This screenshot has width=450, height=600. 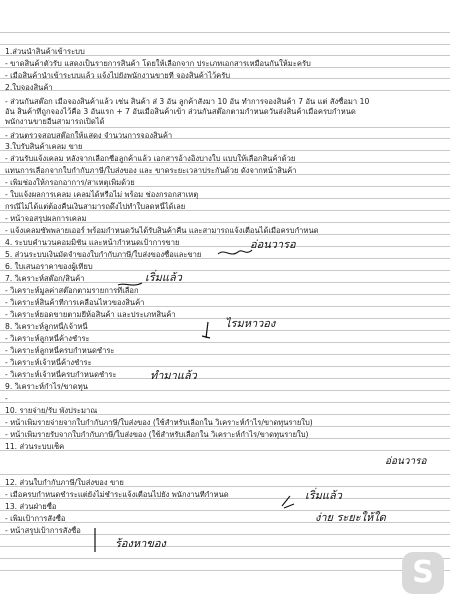 I want to click on section-heading-11: 11. ส่วนระบบเช็ค, so click(x=35, y=446).